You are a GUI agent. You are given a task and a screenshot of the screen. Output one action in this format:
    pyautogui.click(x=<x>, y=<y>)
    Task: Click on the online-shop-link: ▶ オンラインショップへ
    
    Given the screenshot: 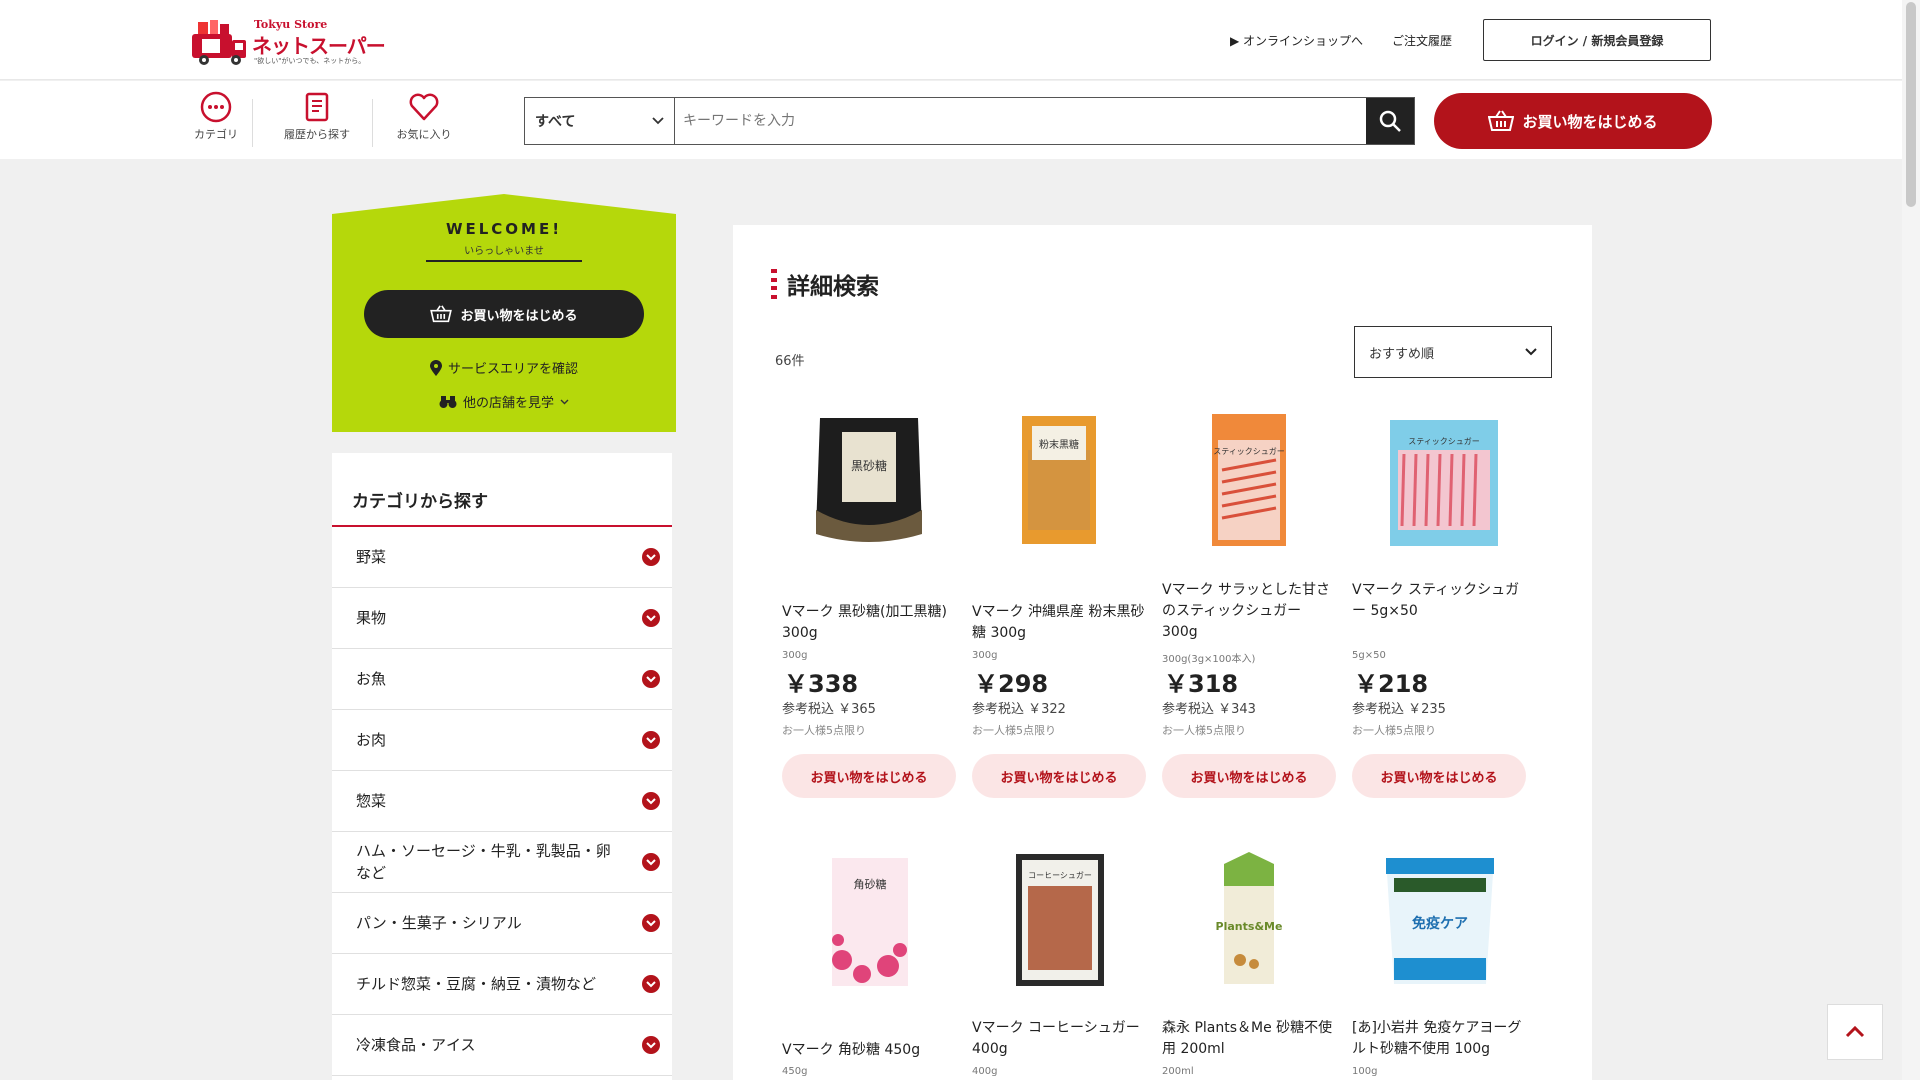 What is the action you would take?
    pyautogui.click(x=1296, y=40)
    